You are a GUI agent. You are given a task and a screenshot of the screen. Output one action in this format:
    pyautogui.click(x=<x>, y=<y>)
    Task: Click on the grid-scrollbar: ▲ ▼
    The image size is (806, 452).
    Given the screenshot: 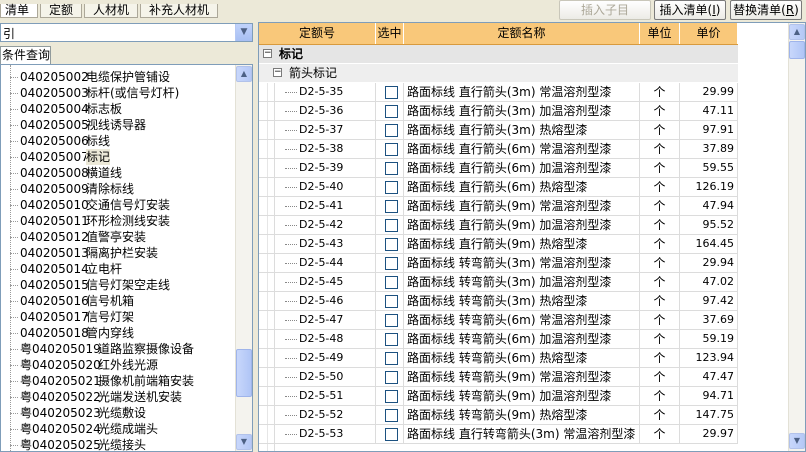 What is the action you would take?
    pyautogui.click(x=796, y=237)
    